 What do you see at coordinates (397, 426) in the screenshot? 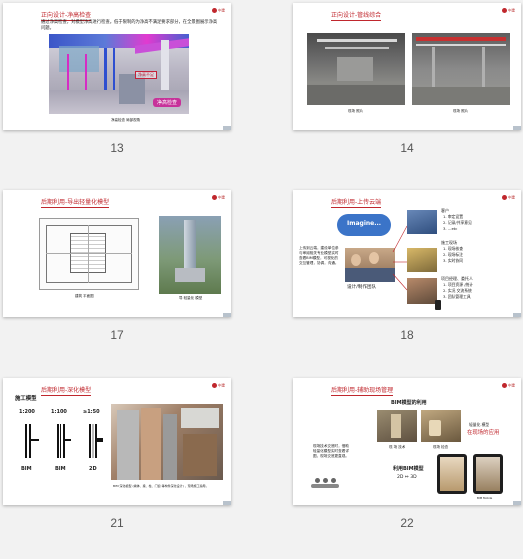
I see `tech-briefing-photo` at bounding box center [397, 426].